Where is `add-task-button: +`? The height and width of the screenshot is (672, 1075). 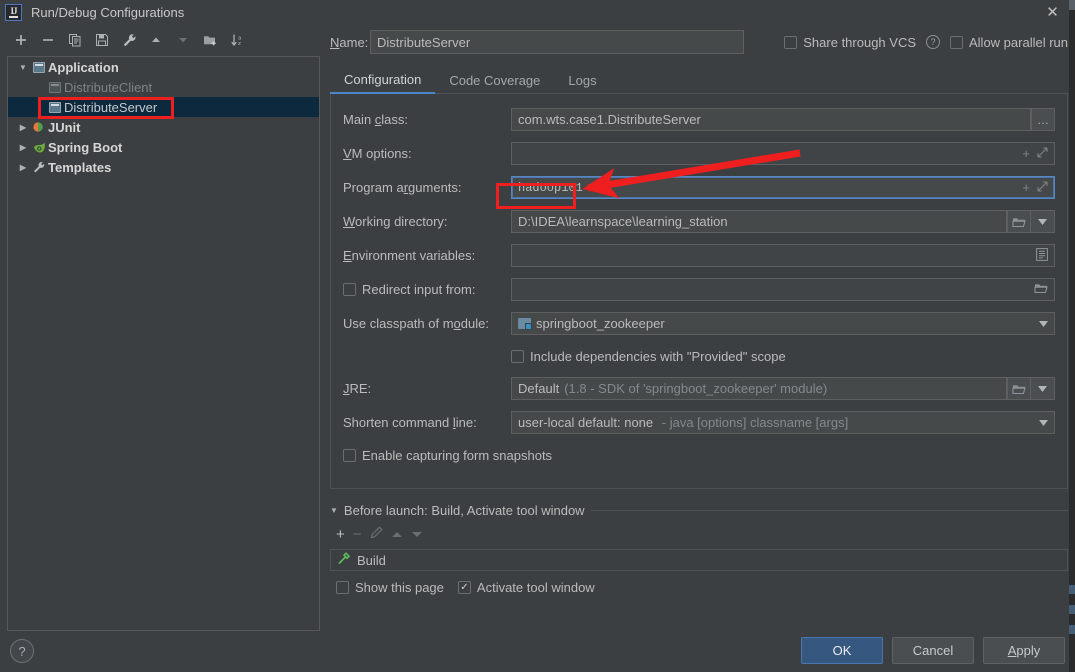 add-task-button: + is located at coordinates (340, 534).